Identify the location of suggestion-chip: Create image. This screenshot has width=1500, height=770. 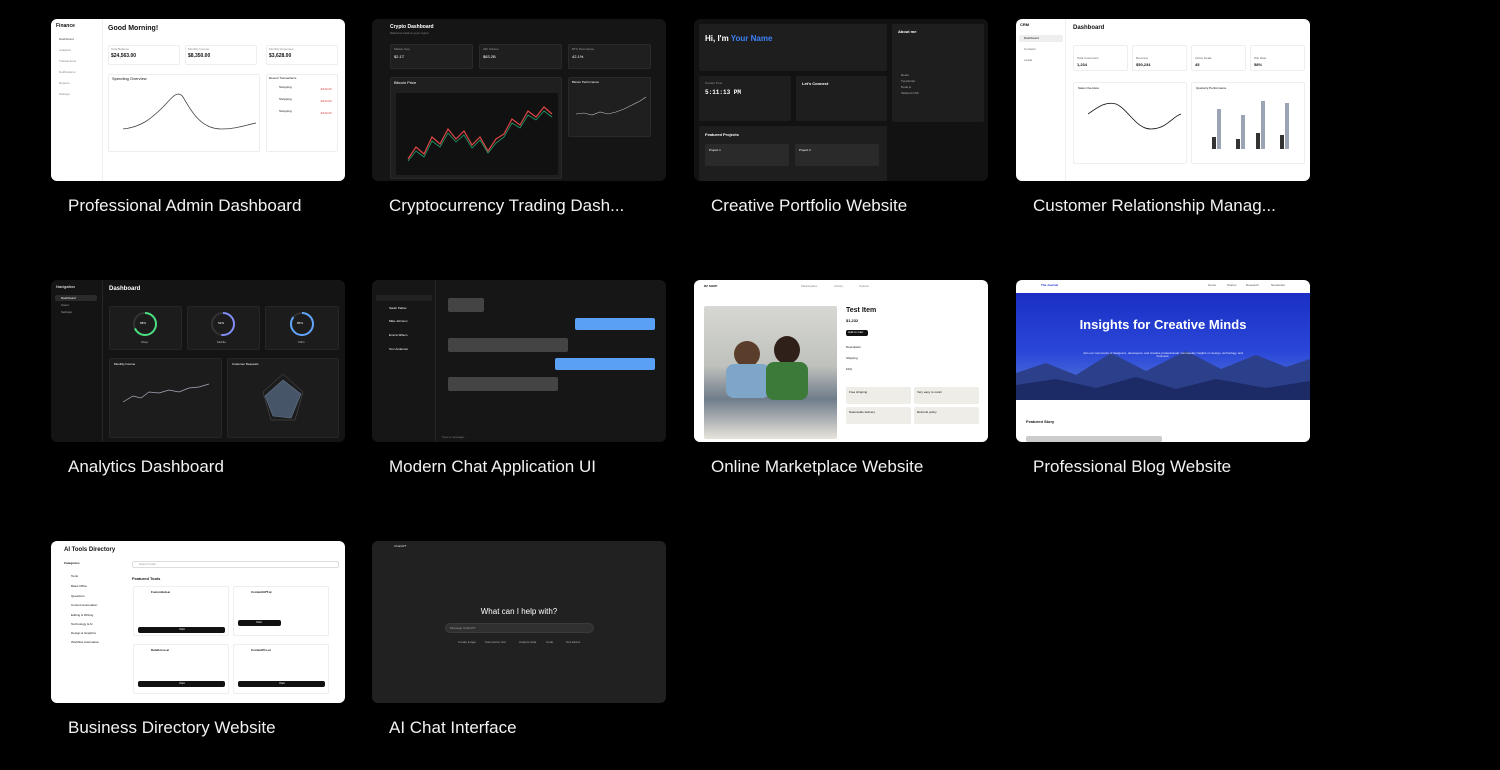
(467, 642).